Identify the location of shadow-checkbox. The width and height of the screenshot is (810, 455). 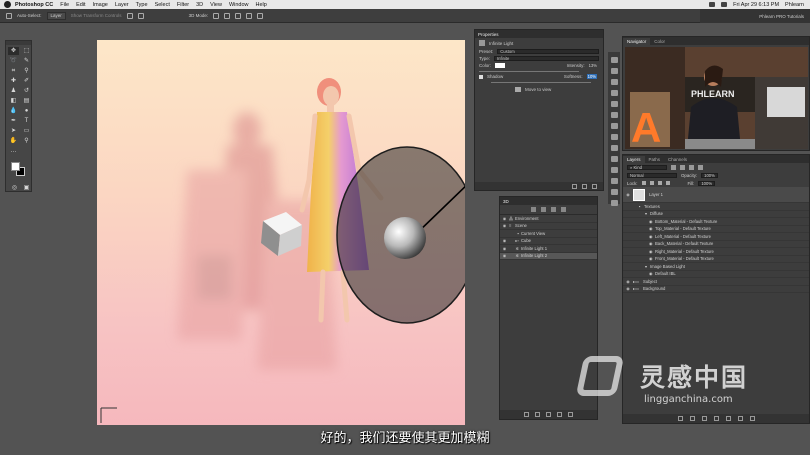
(481, 76).